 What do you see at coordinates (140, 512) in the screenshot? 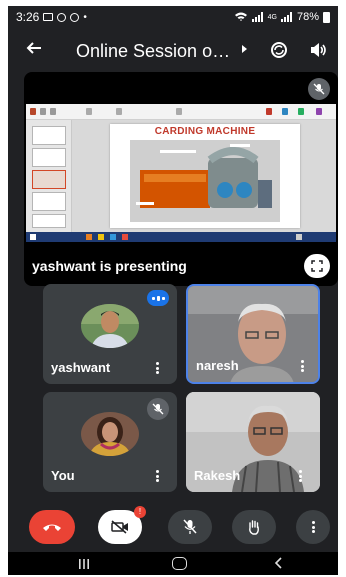
I see `camera-alert-badge: !` at bounding box center [140, 512].